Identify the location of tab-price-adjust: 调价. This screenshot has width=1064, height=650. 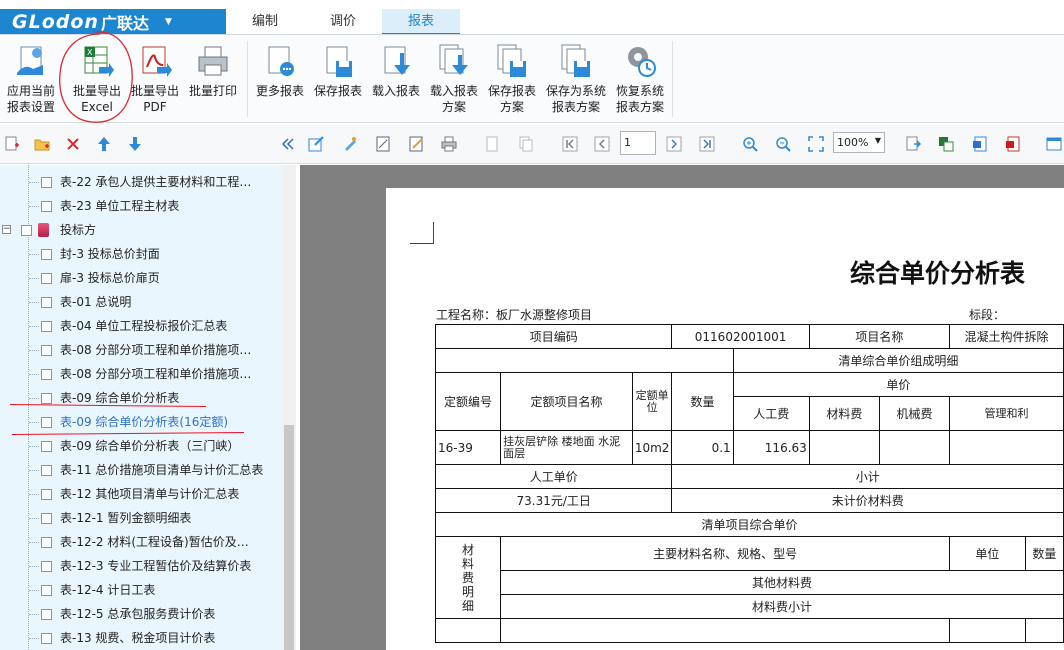
(343, 22).